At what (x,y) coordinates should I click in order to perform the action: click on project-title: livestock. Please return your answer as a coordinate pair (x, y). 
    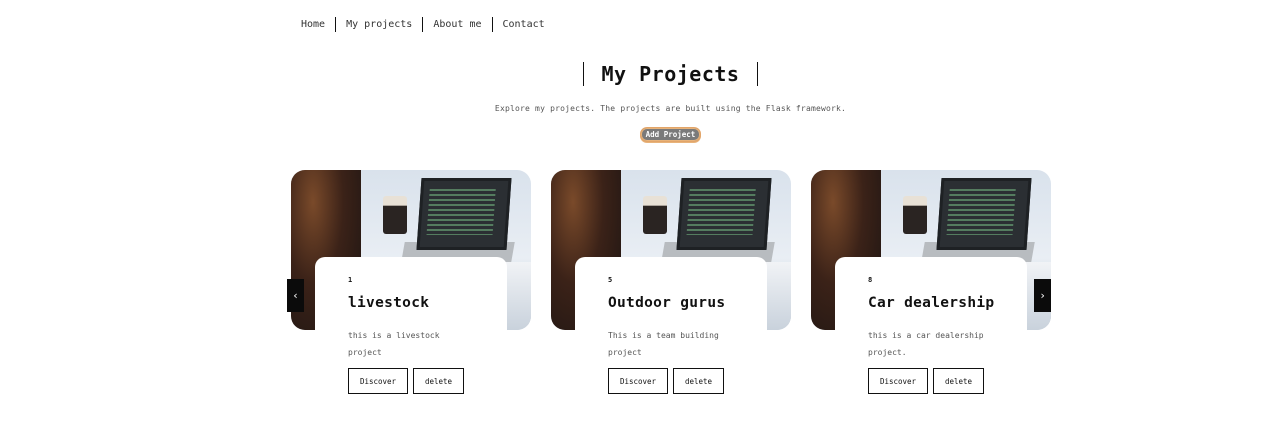
    Looking at the image, I should click on (389, 303).